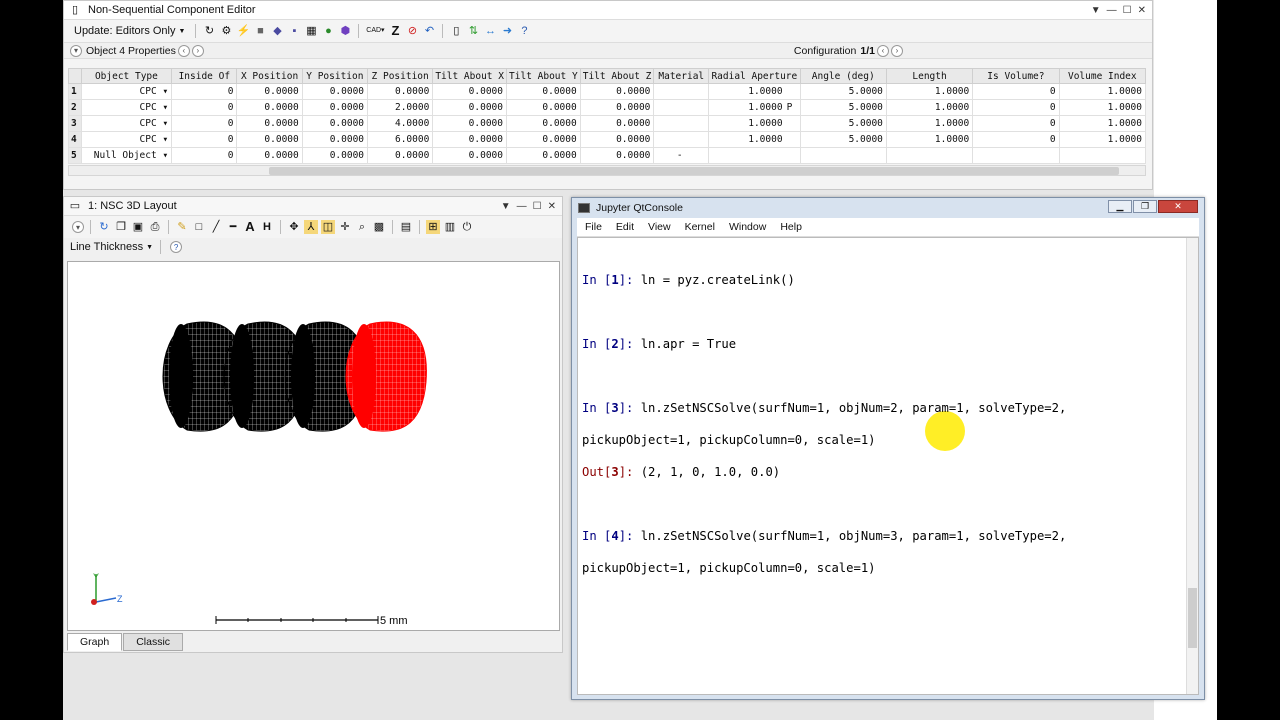 Image resolution: width=1280 pixels, height=720 pixels. What do you see at coordinates (747, 227) in the screenshot?
I see `menu-window: Window` at bounding box center [747, 227].